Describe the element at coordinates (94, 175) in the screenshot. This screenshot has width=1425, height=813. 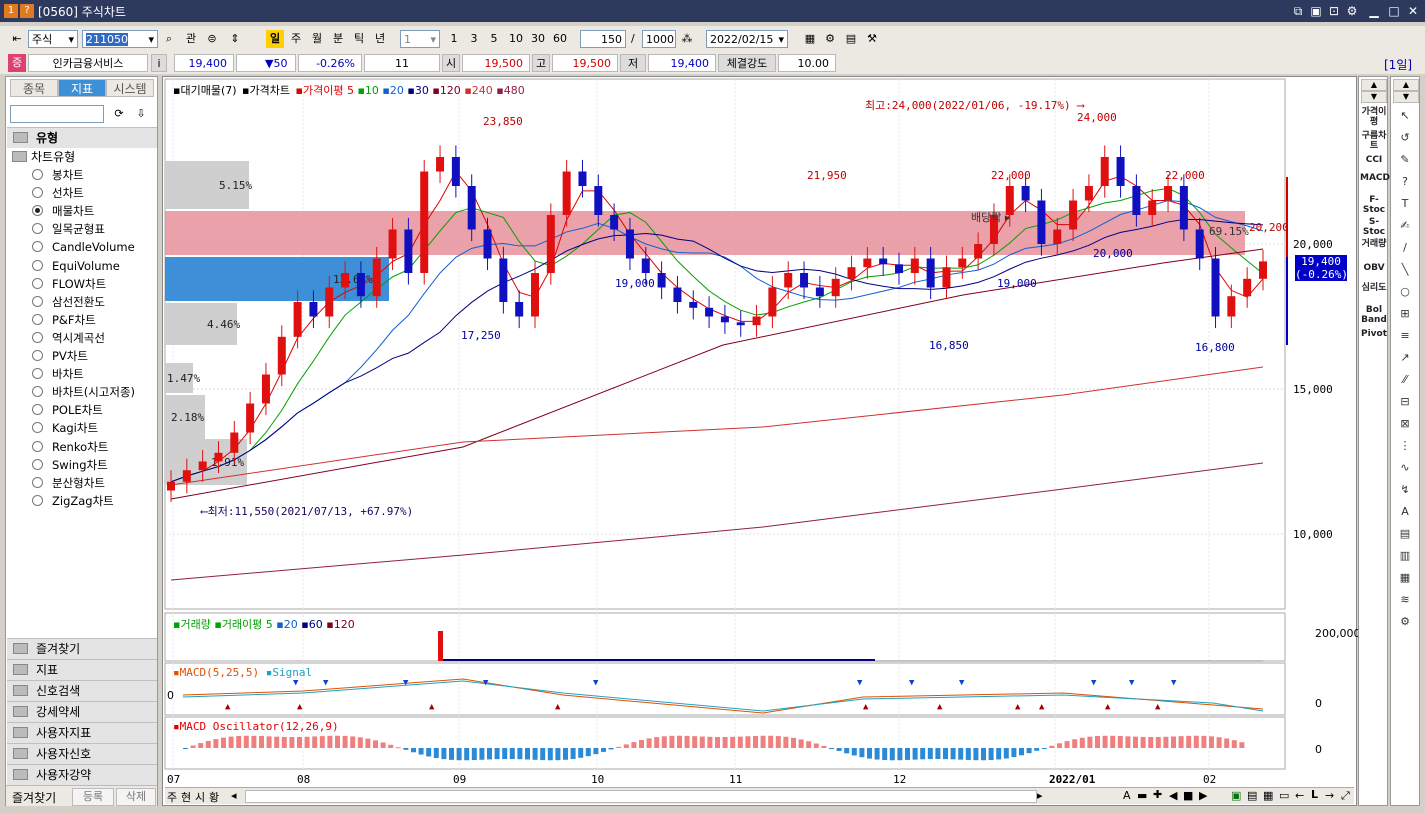
I see `chart-type-option: 봉차트` at that location.